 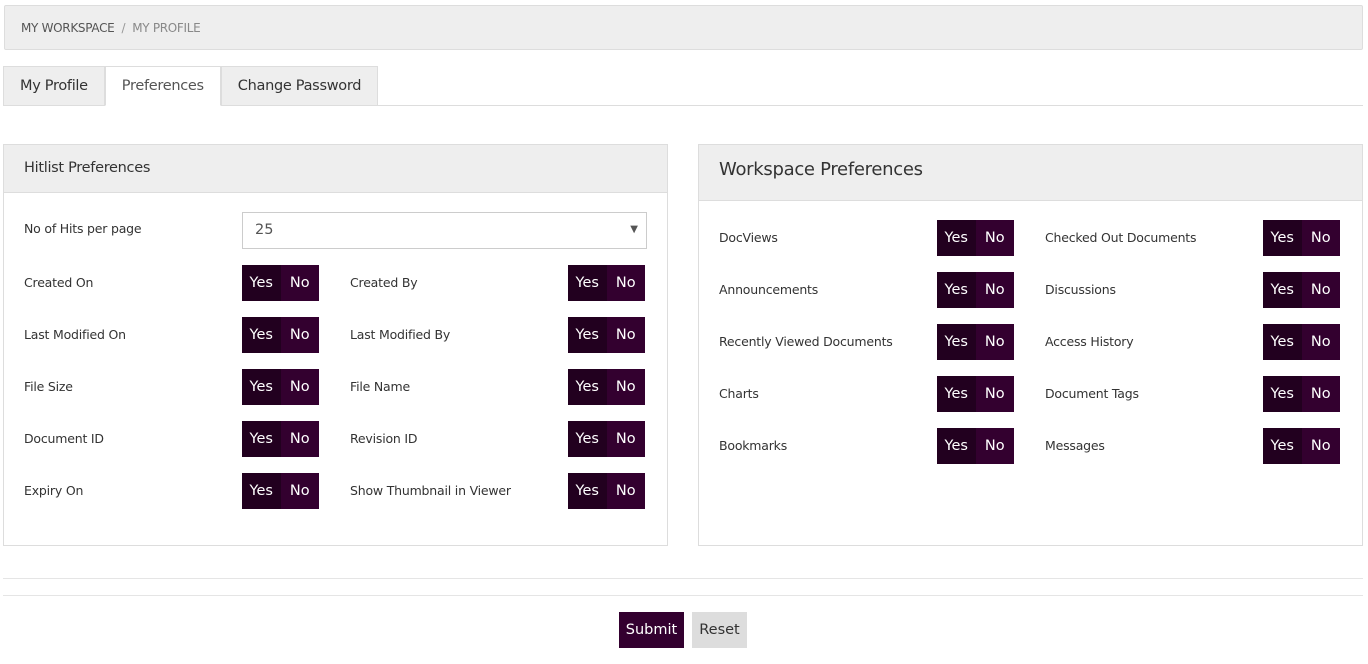 What do you see at coordinates (739, 393) in the screenshot?
I see `pref-label: Charts` at bounding box center [739, 393].